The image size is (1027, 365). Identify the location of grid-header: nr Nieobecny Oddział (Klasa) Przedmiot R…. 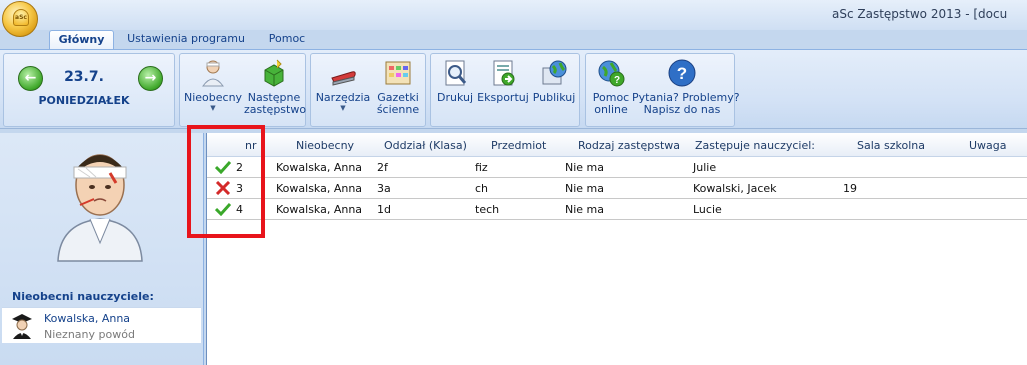
(617, 145).